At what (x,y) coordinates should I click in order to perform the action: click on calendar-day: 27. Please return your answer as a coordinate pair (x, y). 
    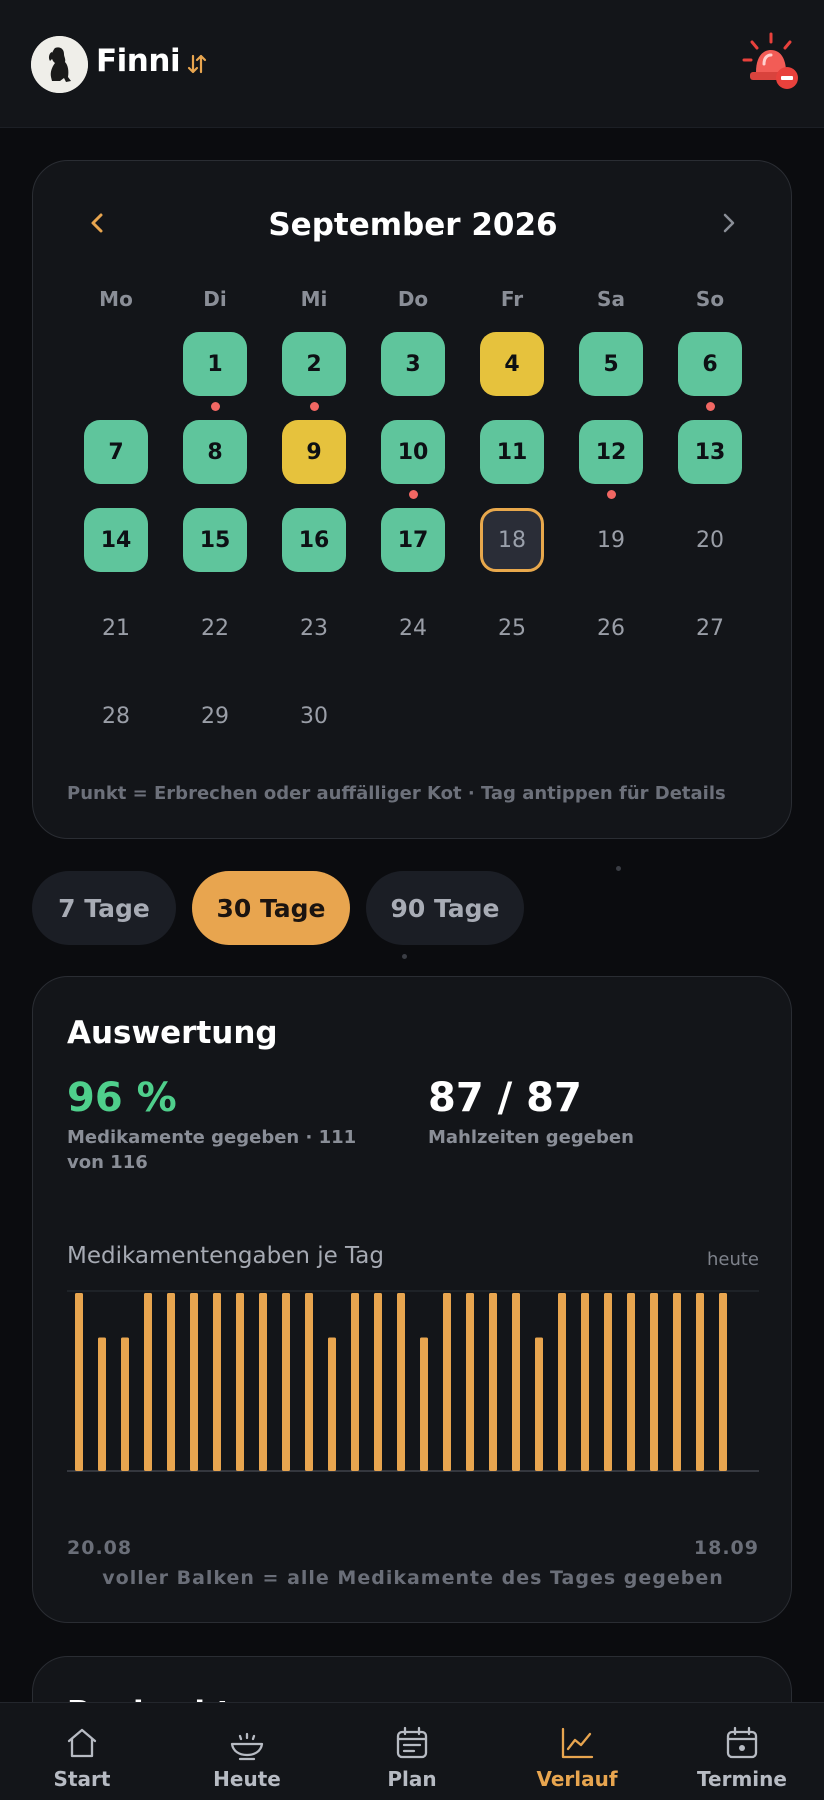
    Looking at the image, I should click on (710, 628).